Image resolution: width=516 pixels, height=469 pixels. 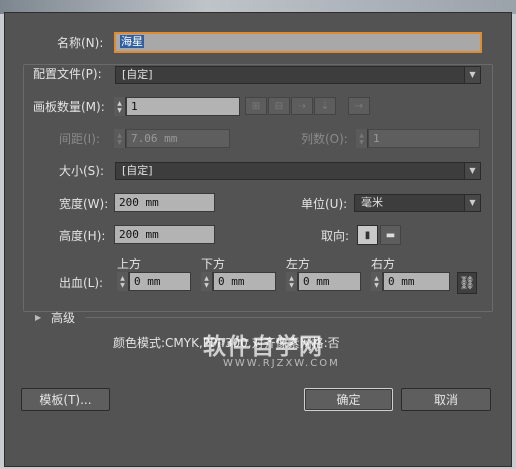 I want to click on height-label: 高度(H):, so click(x=82, y=236).